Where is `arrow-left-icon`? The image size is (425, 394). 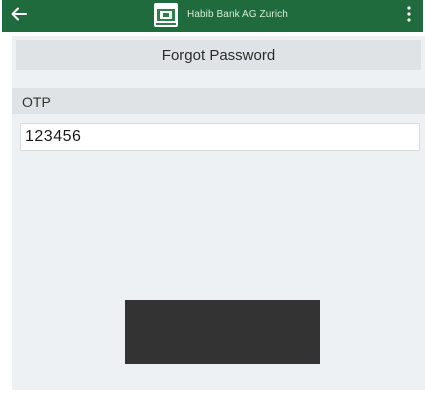
arrow-left-icon is located at coordinates (19, 14).